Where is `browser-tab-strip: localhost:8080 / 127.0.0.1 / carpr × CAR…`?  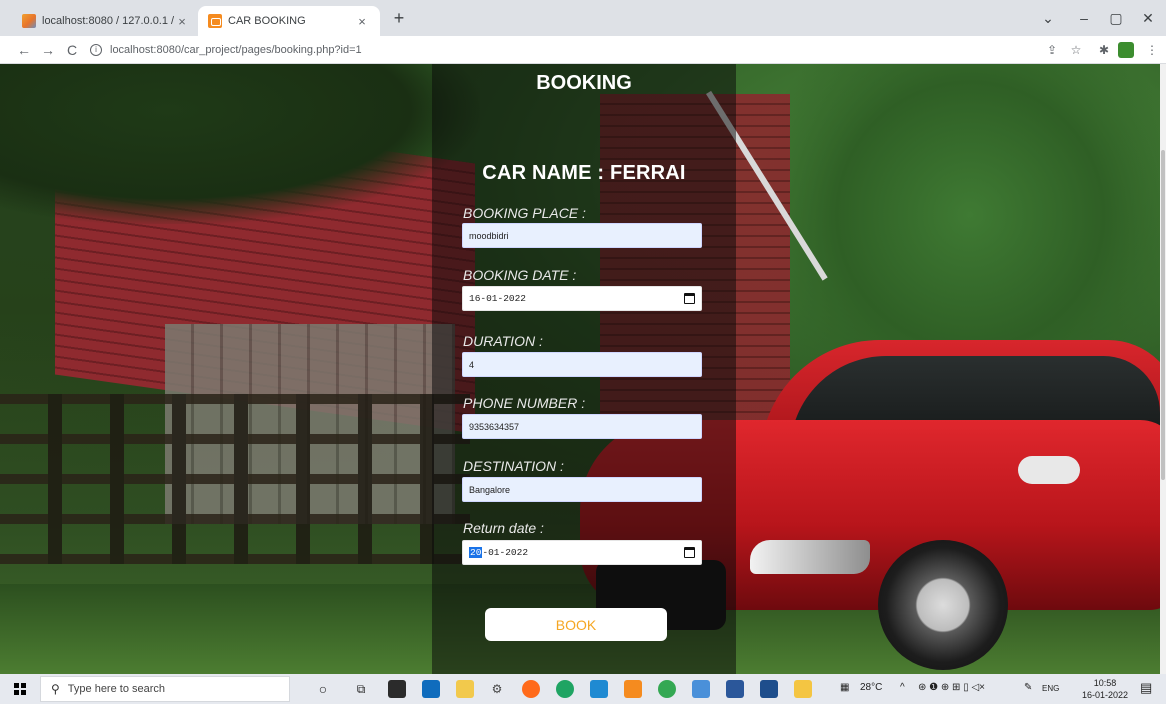 browser-tab-strip: localhost:8080 / 127.0.0.1 / carpr × CAR… is located at coordinates (583, 18).